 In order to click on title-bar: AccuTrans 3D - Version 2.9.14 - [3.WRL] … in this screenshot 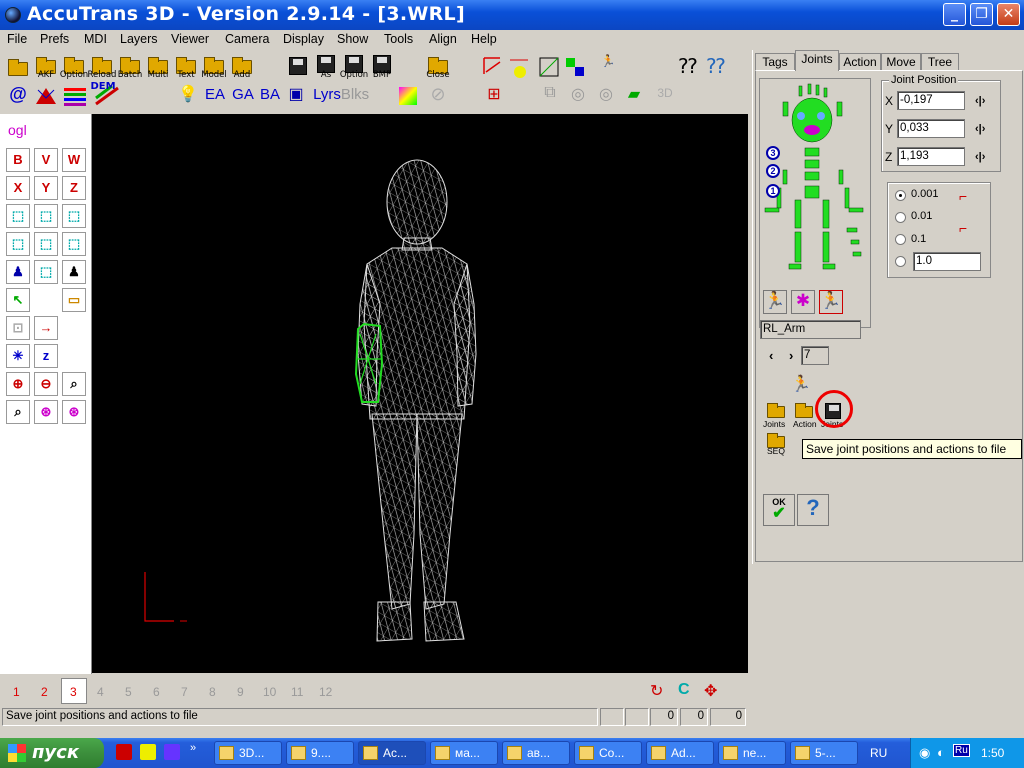, I will do `click(512, 15)`.